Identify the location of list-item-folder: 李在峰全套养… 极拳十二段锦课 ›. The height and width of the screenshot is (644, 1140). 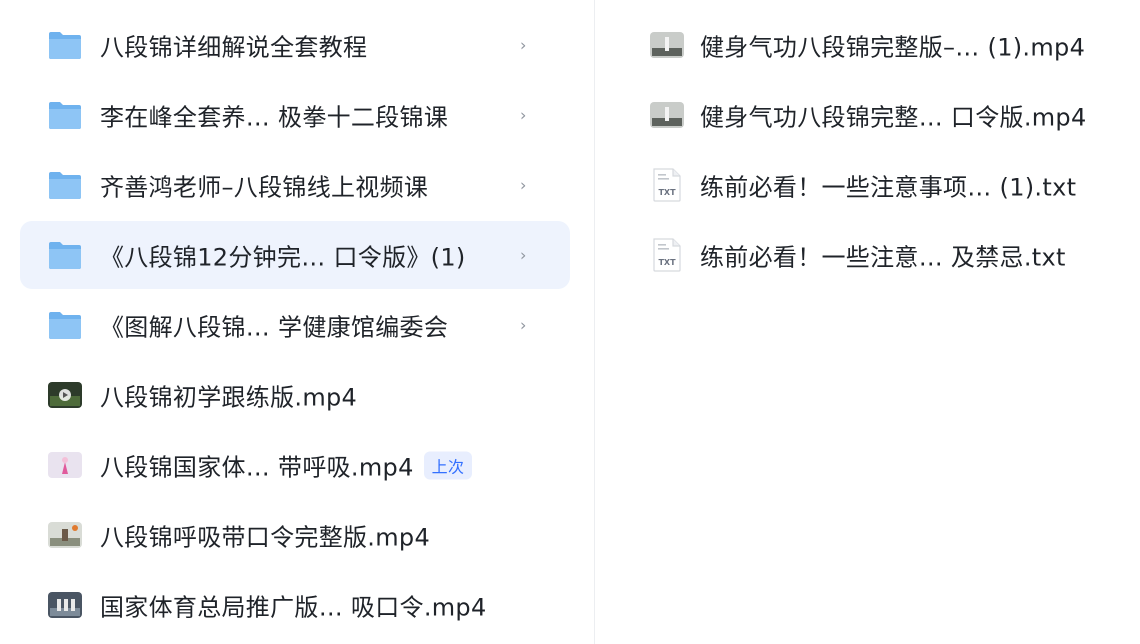
(295, 115).